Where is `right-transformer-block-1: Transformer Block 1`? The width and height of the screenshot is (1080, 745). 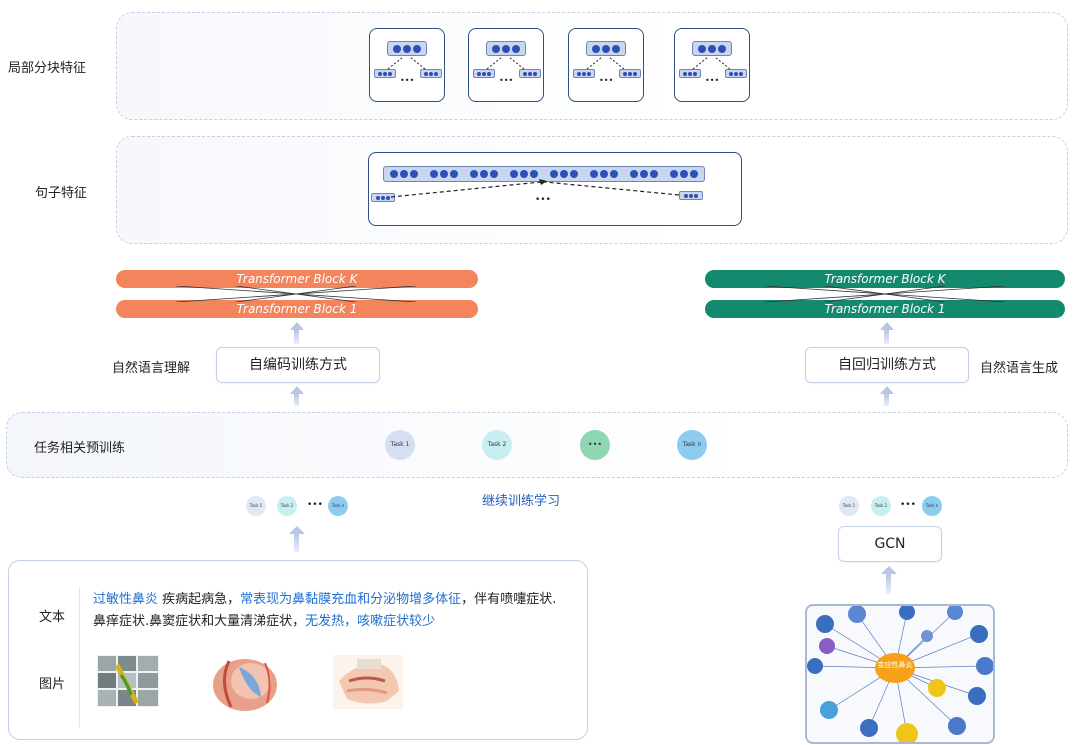
right-transformer-block-1: Transformer Block 1 is located at coordinates (885, 309).